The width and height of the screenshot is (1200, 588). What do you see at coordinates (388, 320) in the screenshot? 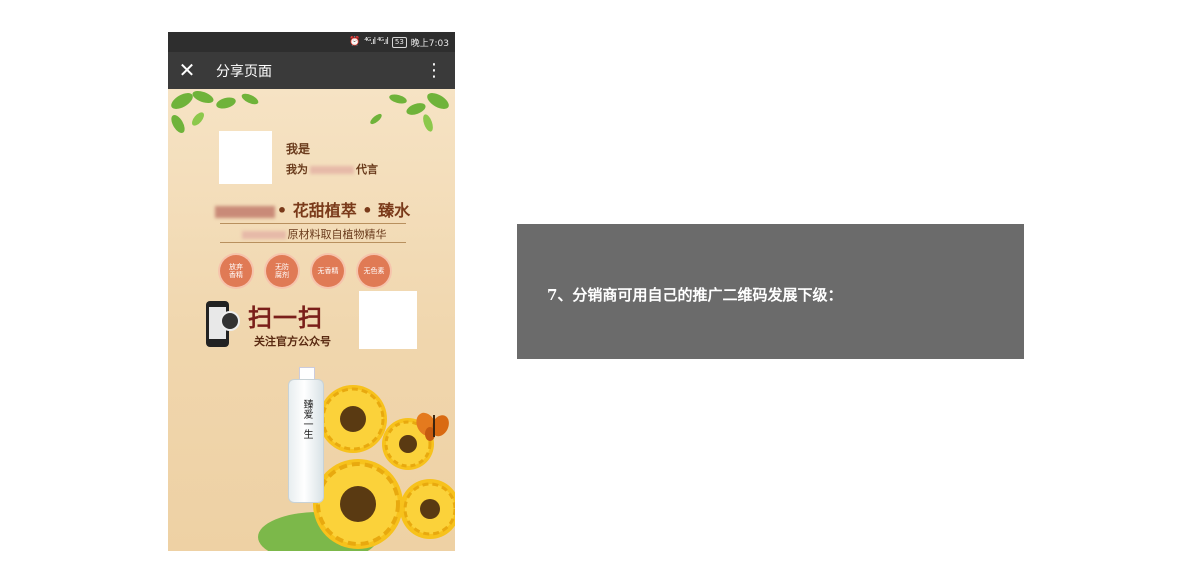
I see `qr-code` at bounding box center [388, 320].